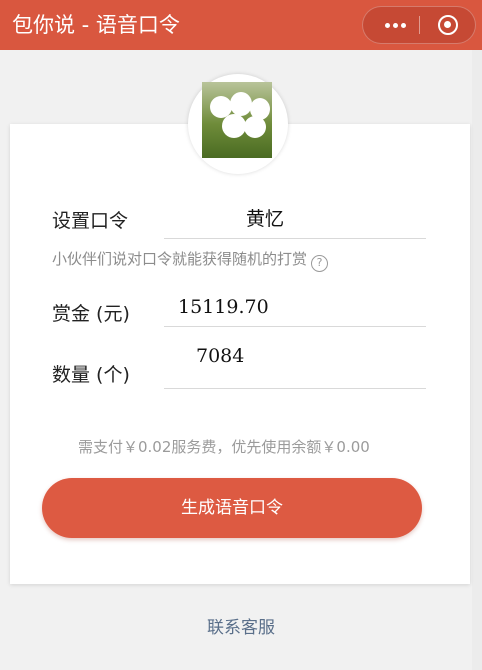 The image size is (482, 670). I want to click on page-title: 包你说 - 语音口令, so click(96, 25).